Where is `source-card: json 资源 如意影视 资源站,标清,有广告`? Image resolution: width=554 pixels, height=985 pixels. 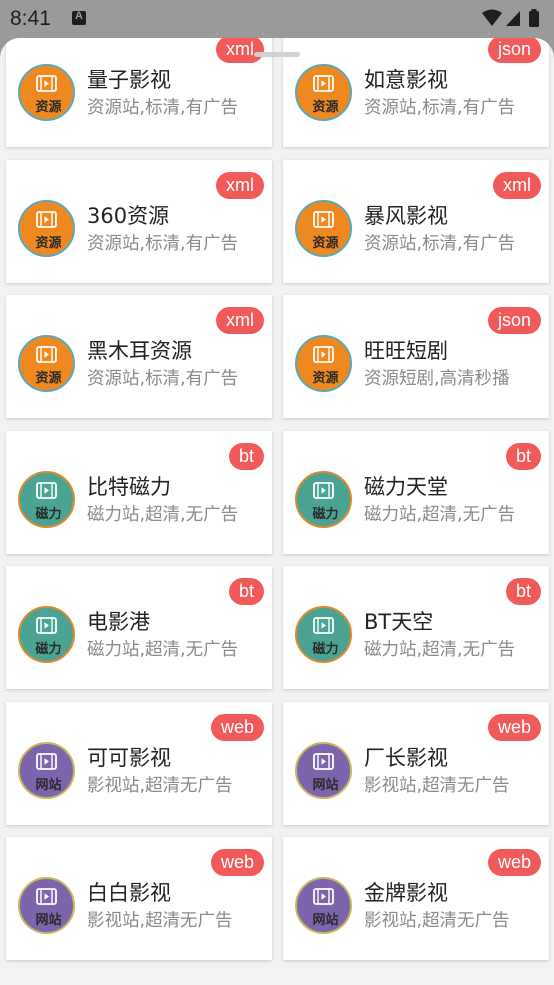
source-card: json 资源 如意影视 资源站,标清,有广告 is located at coordinates (416, 92).